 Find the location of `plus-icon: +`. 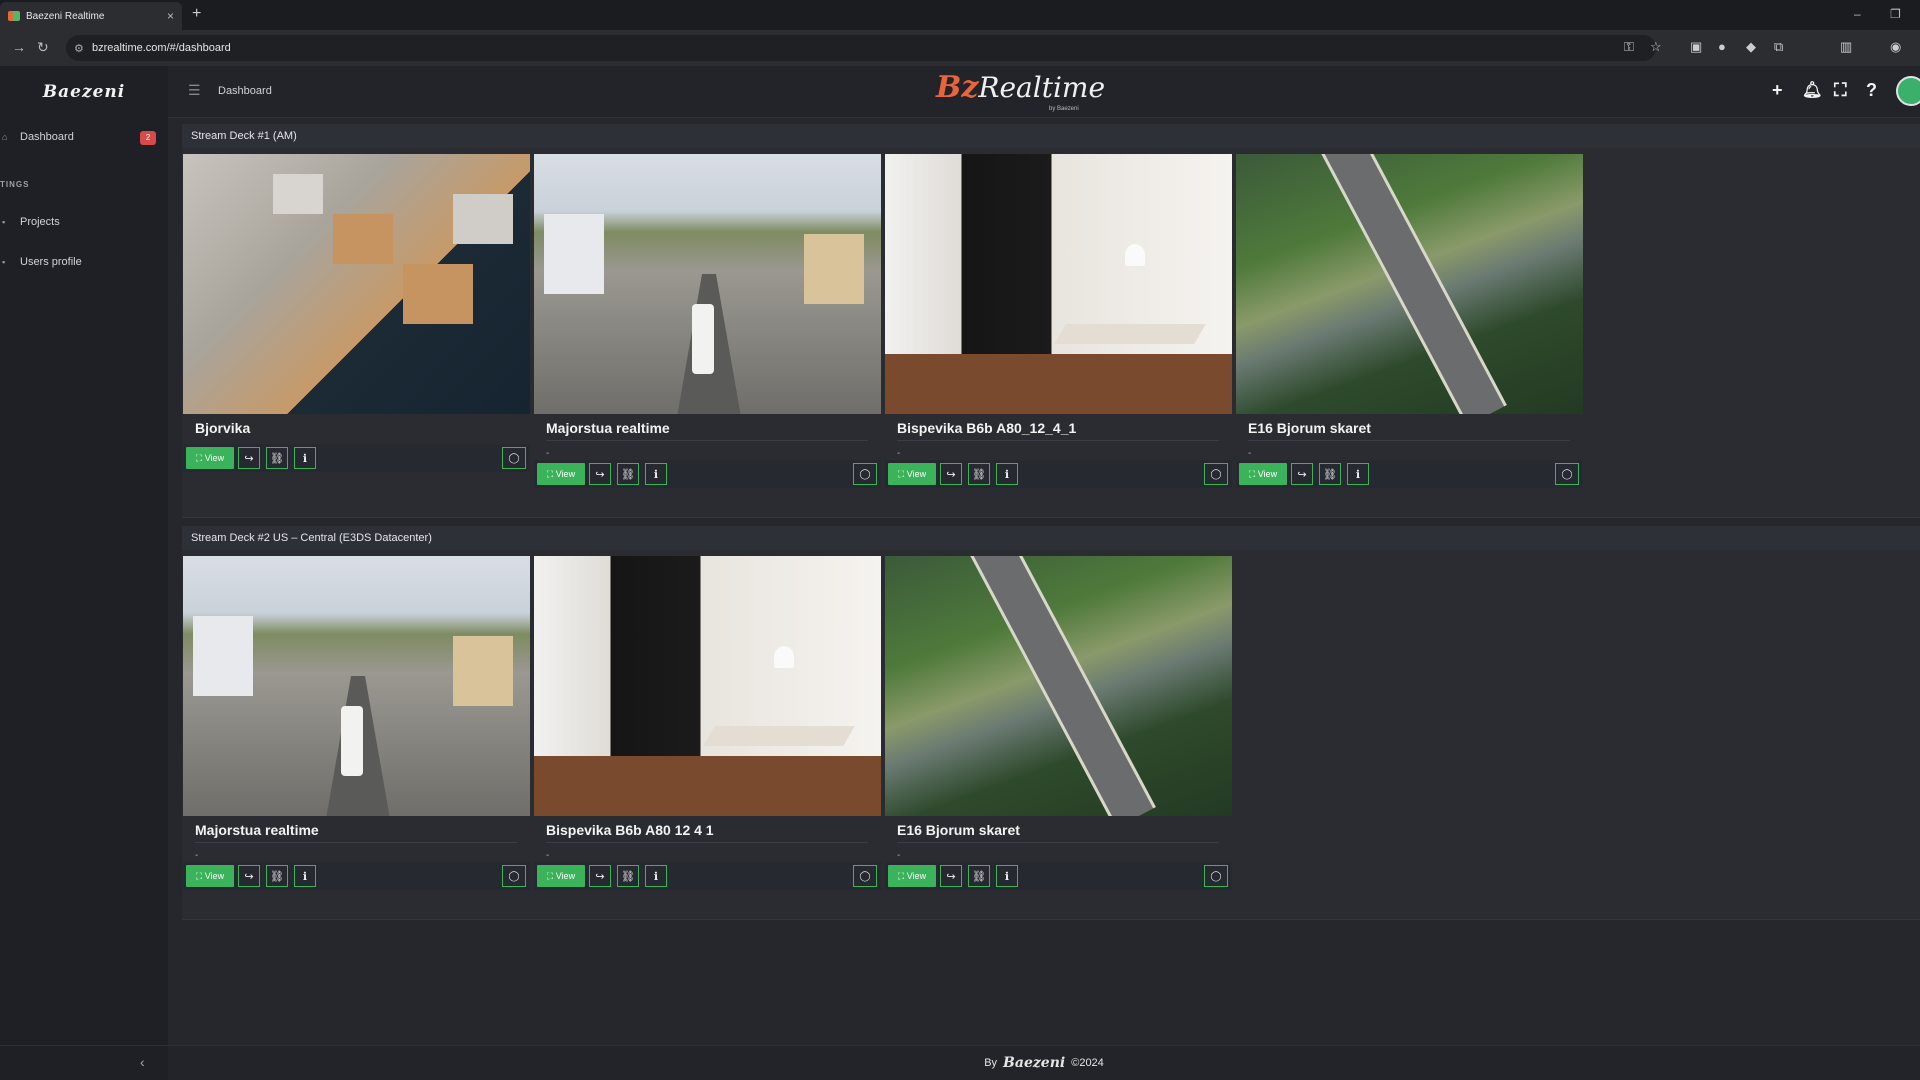

plus-icon: + is located at coordinates (1777, 90).